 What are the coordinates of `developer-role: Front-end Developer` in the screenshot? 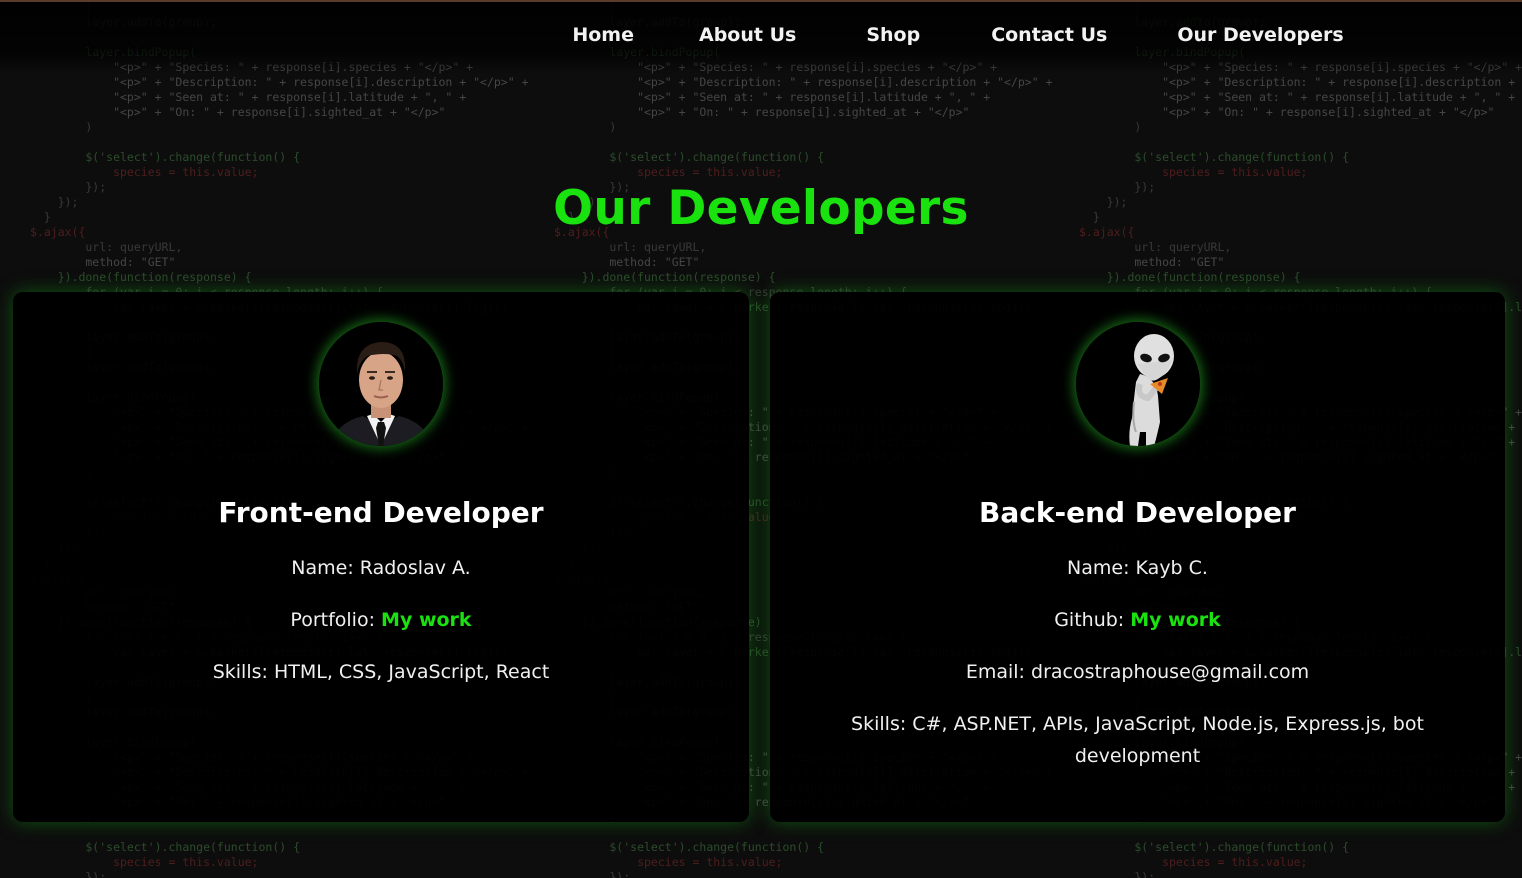 It's located at (381, 512).